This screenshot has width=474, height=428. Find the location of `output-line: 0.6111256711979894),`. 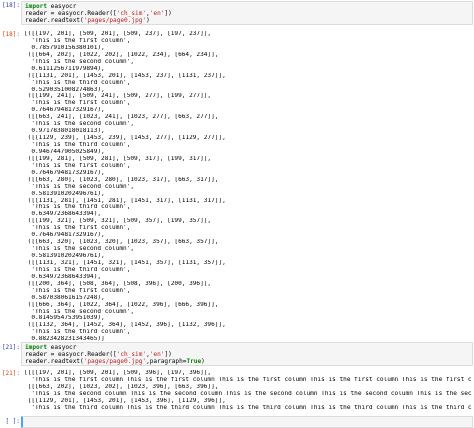

output-line: 0.6111256711979894), is located at coordinates (64, 68).